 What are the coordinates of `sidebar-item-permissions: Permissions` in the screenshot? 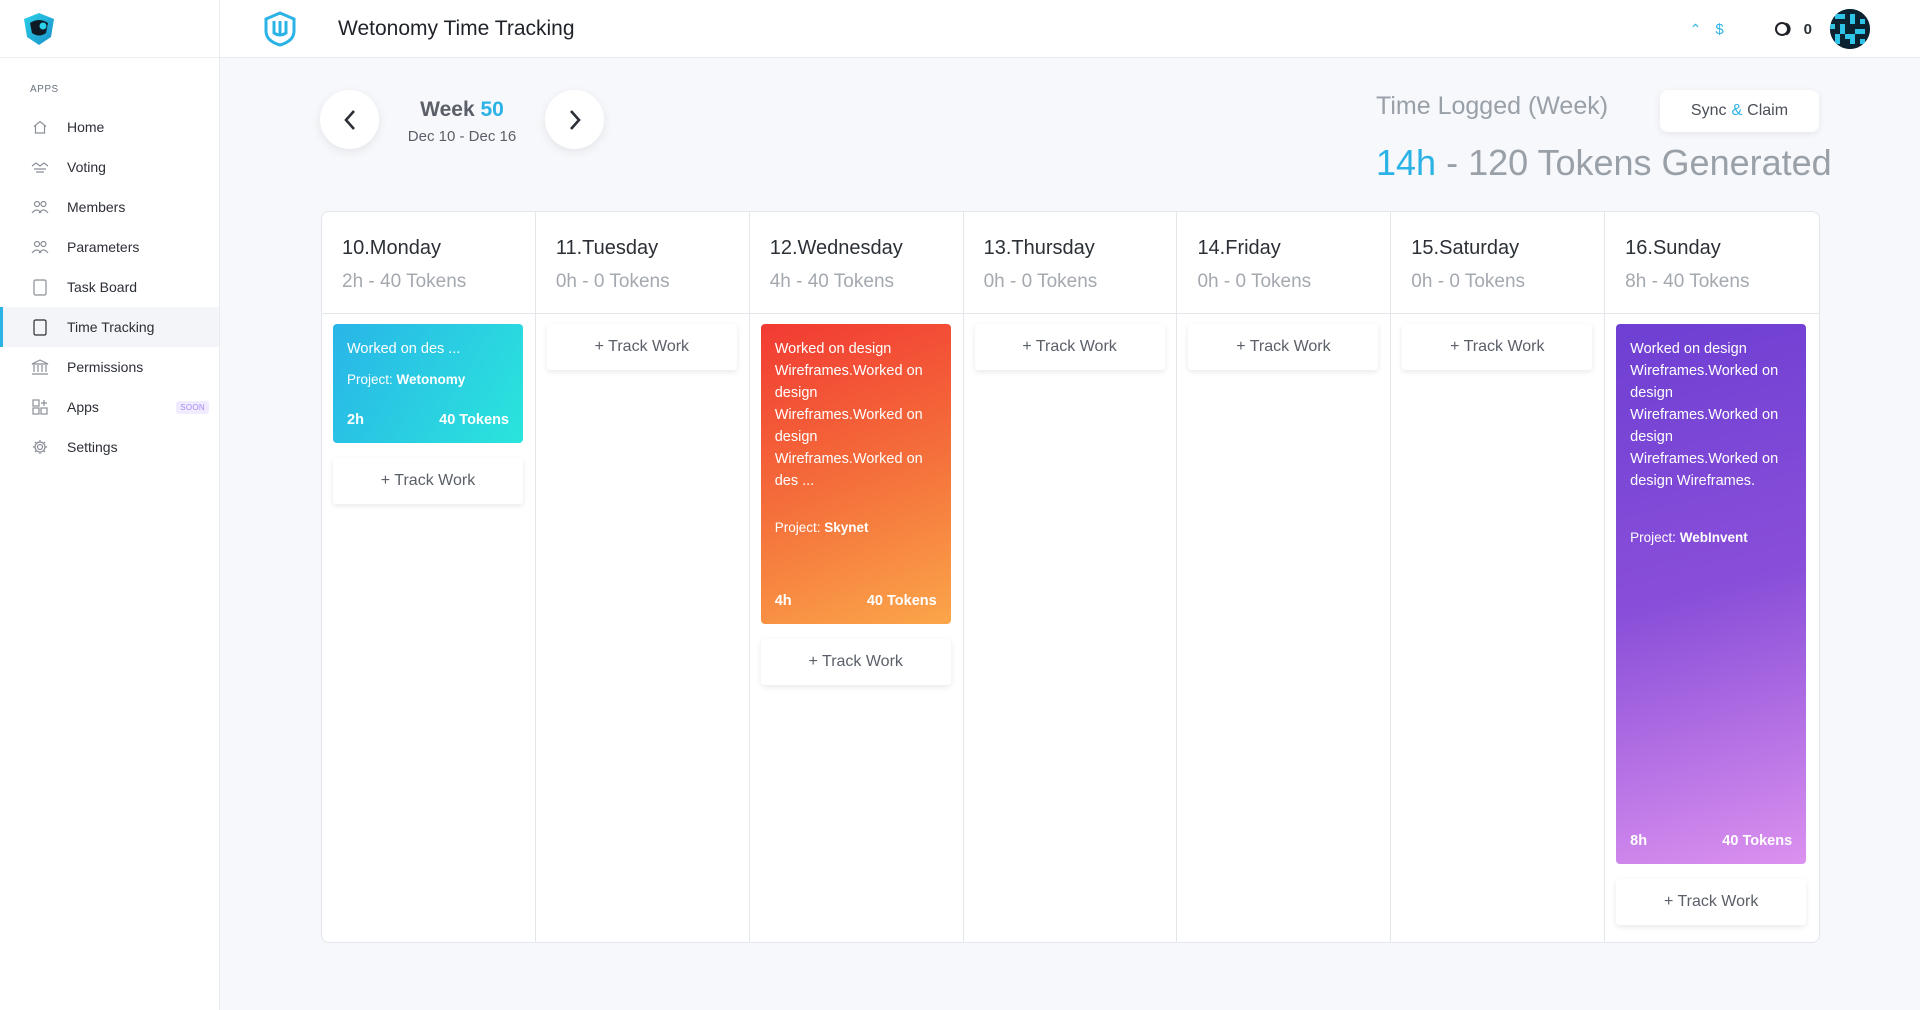 It's located at (109, 367).